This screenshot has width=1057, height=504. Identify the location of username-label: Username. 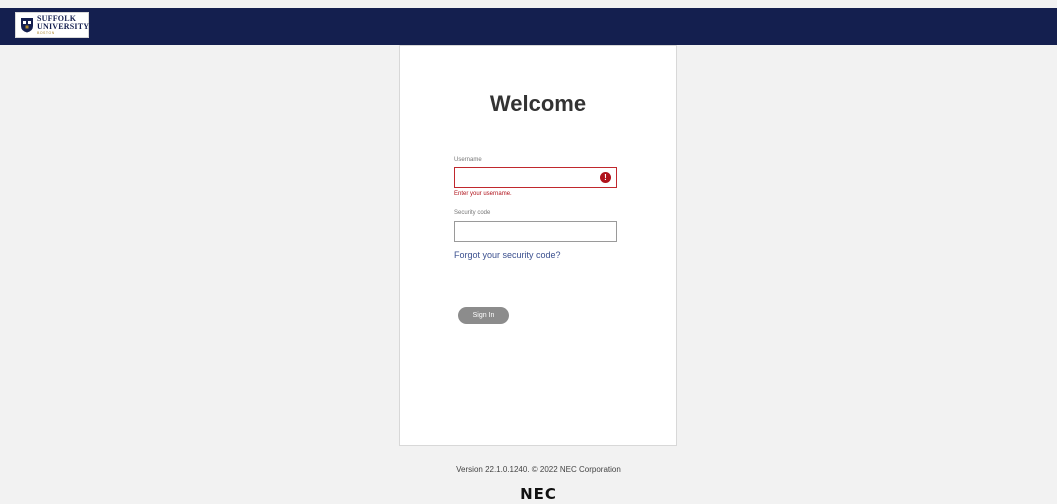
(468, 160).